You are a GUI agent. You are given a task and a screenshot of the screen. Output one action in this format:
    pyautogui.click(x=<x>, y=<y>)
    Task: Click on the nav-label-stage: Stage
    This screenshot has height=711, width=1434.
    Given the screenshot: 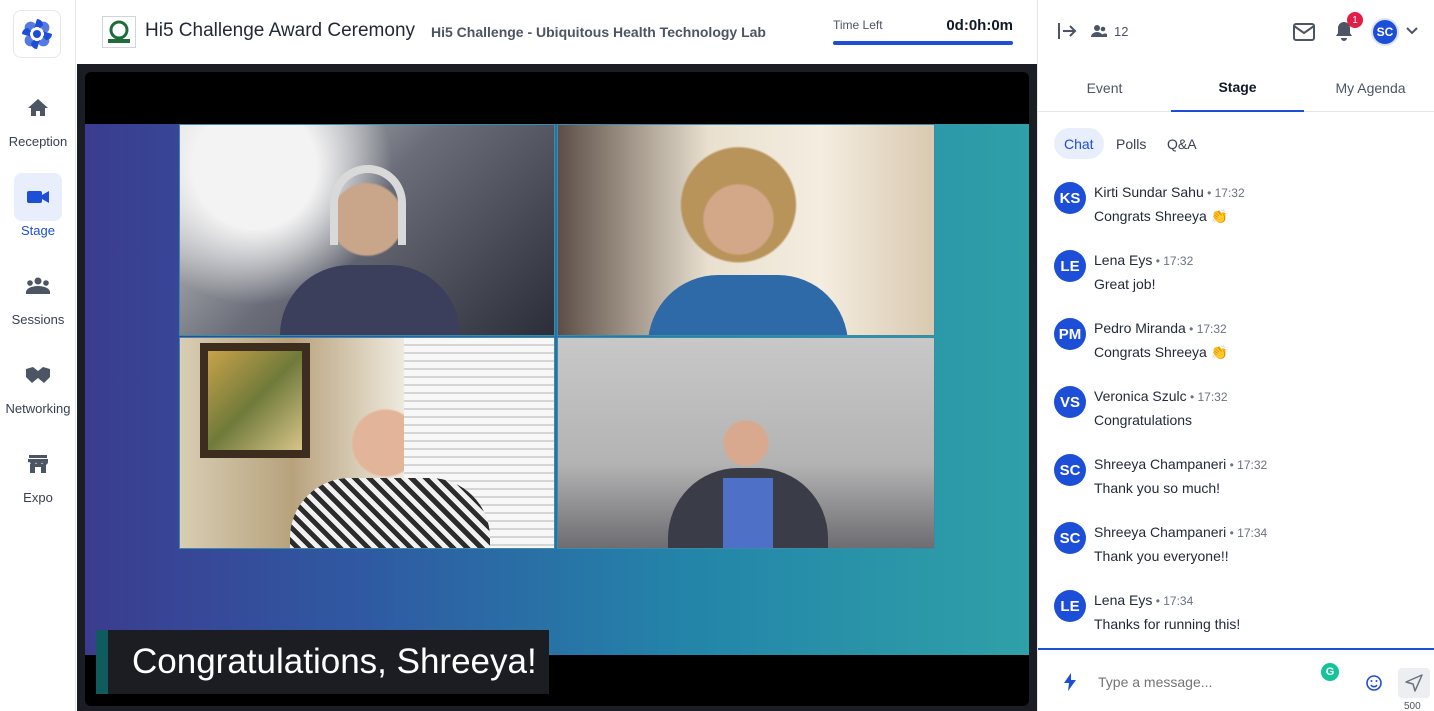 What is the action you would take?
    pyautogui.click(x=38, y=230)
    